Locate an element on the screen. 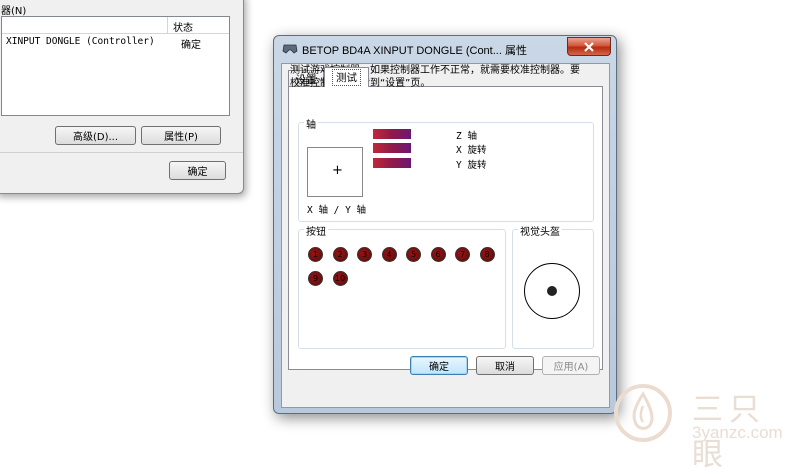  pov-hat-display is located at coordinates (552, 291).